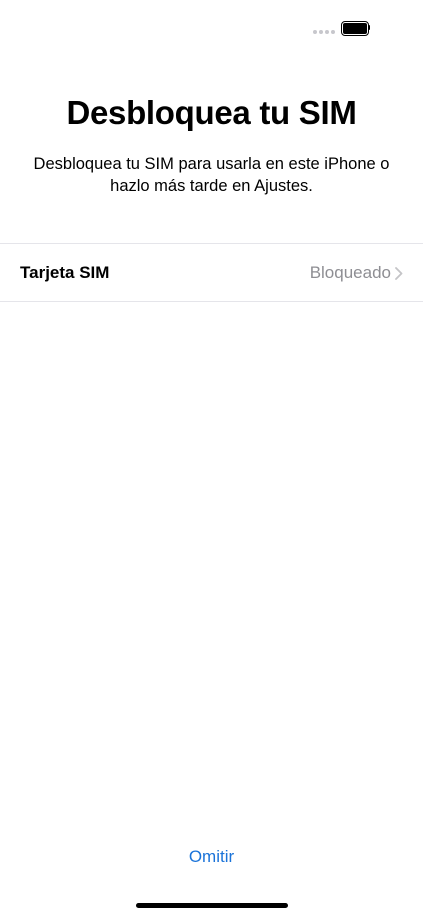 Image resolution: width=423 pixels, height=917 pixels. I want to click on signal-dots-icon, so click(324, 32).